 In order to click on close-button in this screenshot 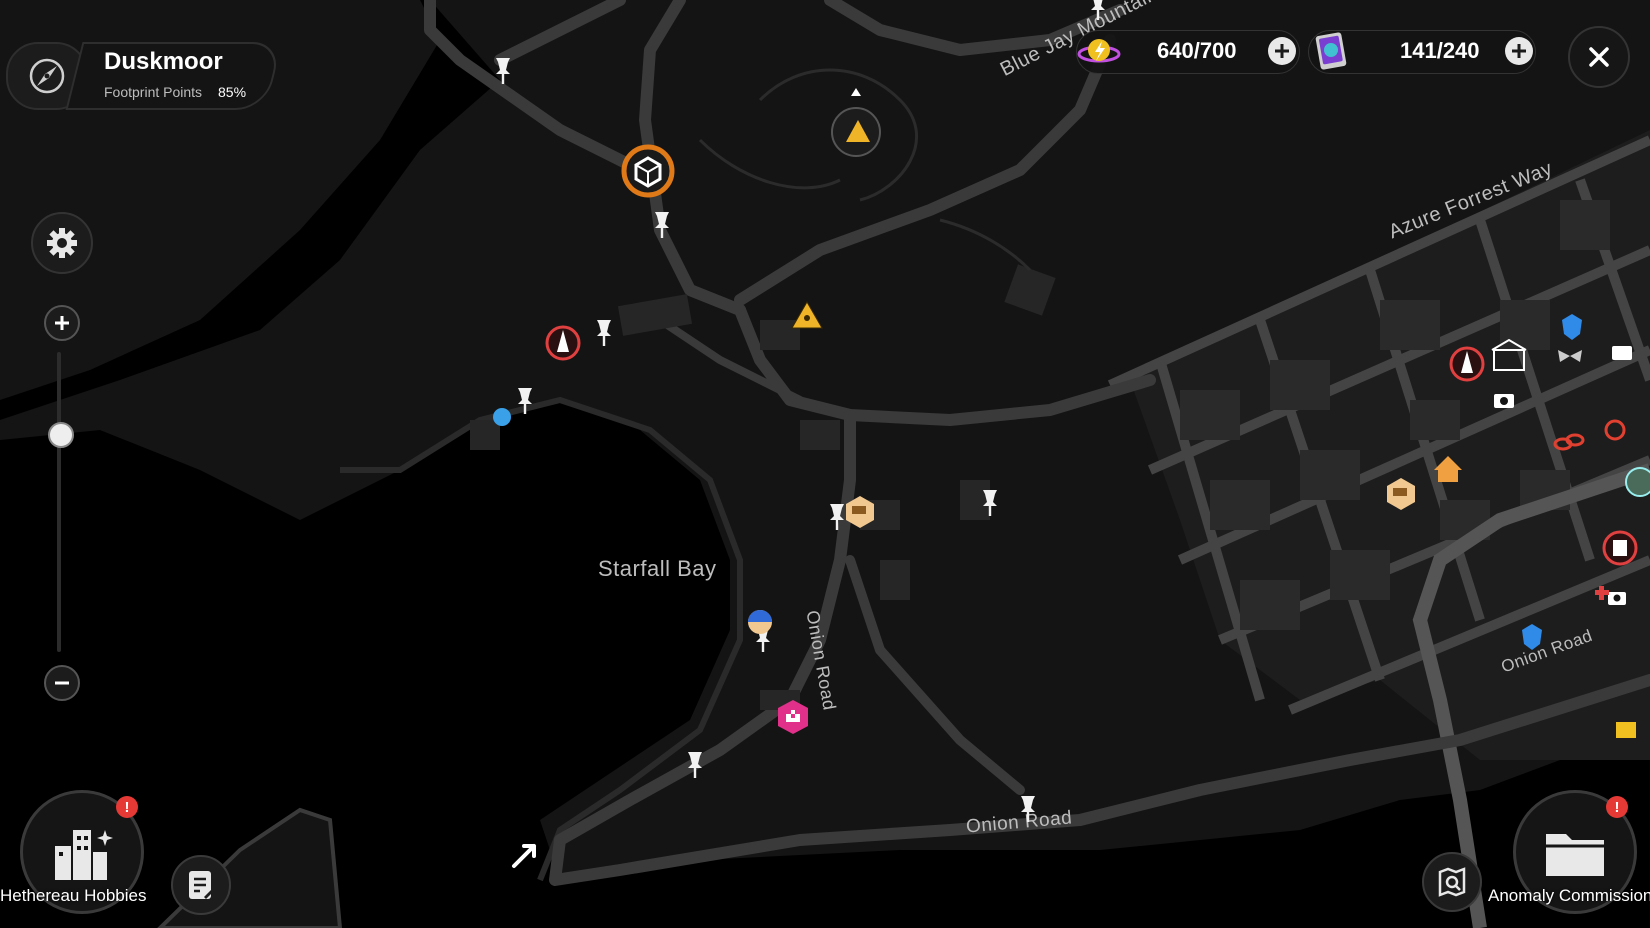, I will do `click(1599, 57)`.